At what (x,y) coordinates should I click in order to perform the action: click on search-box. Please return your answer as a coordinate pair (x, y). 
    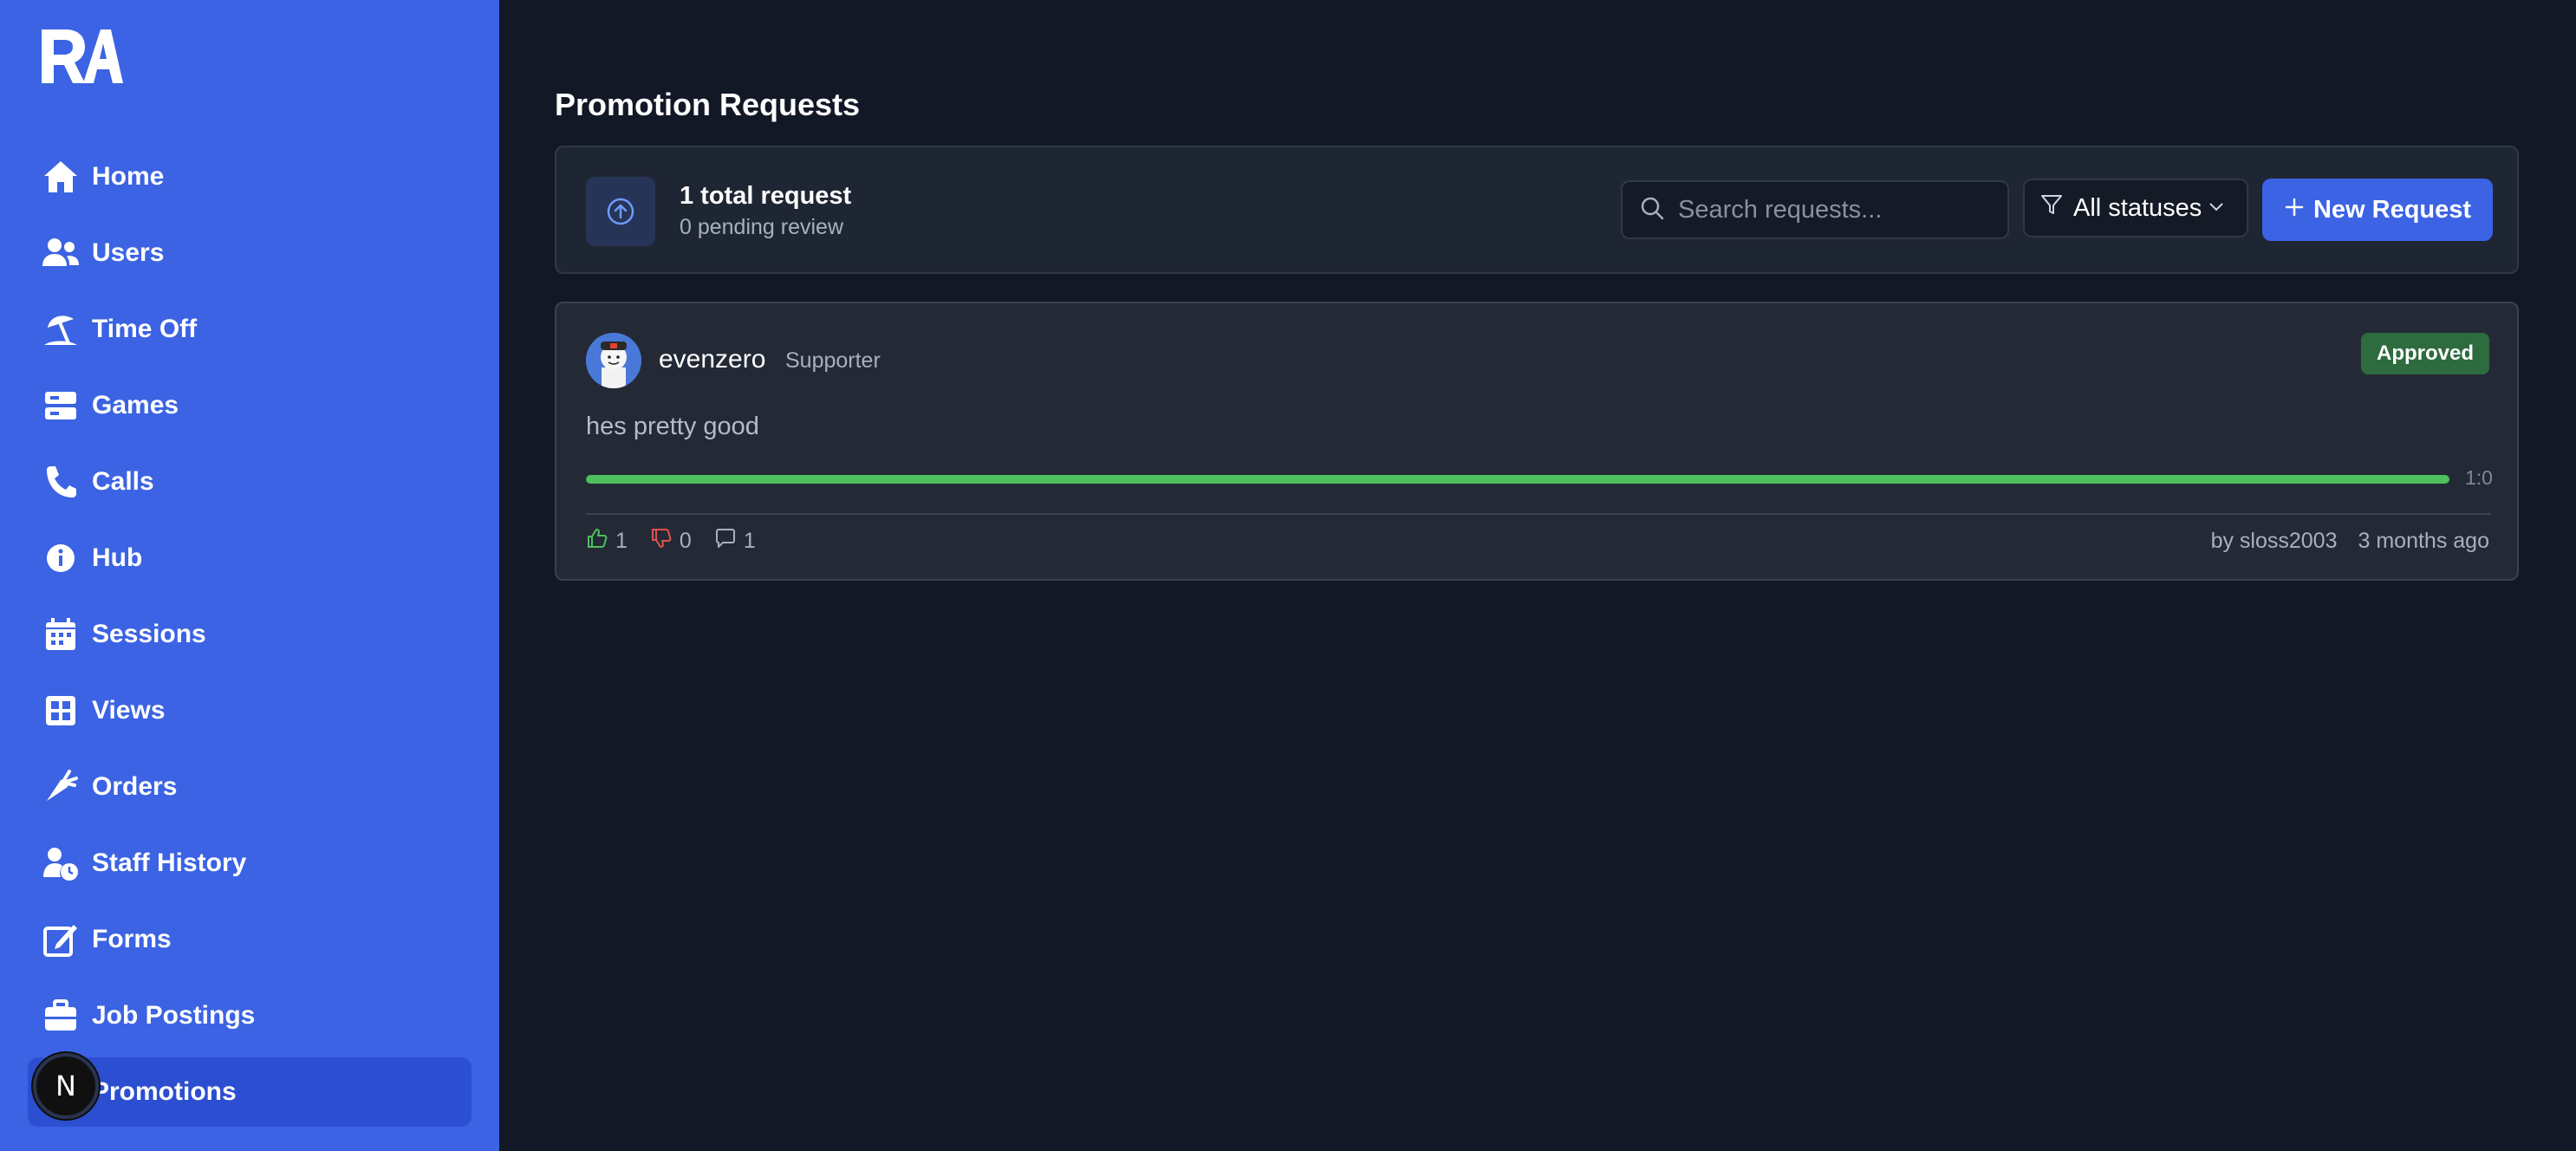
    Looking at the image, I should click on (1815, 209).